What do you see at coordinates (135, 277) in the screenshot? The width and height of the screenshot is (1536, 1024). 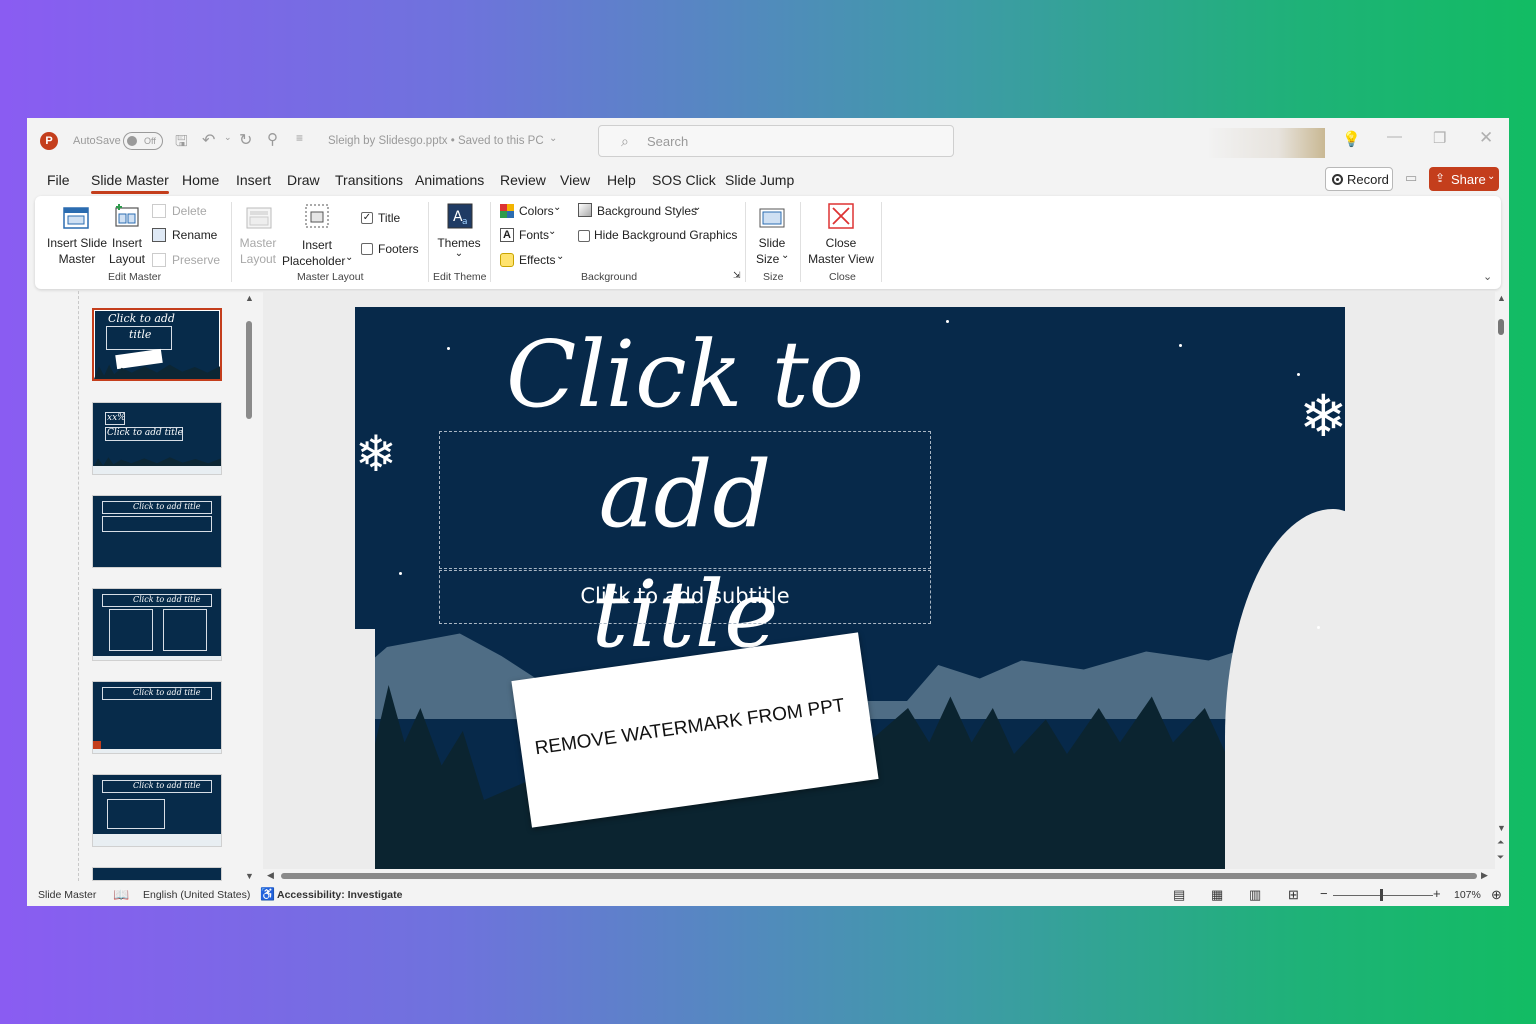 I see `group-edit-master: Edit Master` at bounding box center [135, 277].